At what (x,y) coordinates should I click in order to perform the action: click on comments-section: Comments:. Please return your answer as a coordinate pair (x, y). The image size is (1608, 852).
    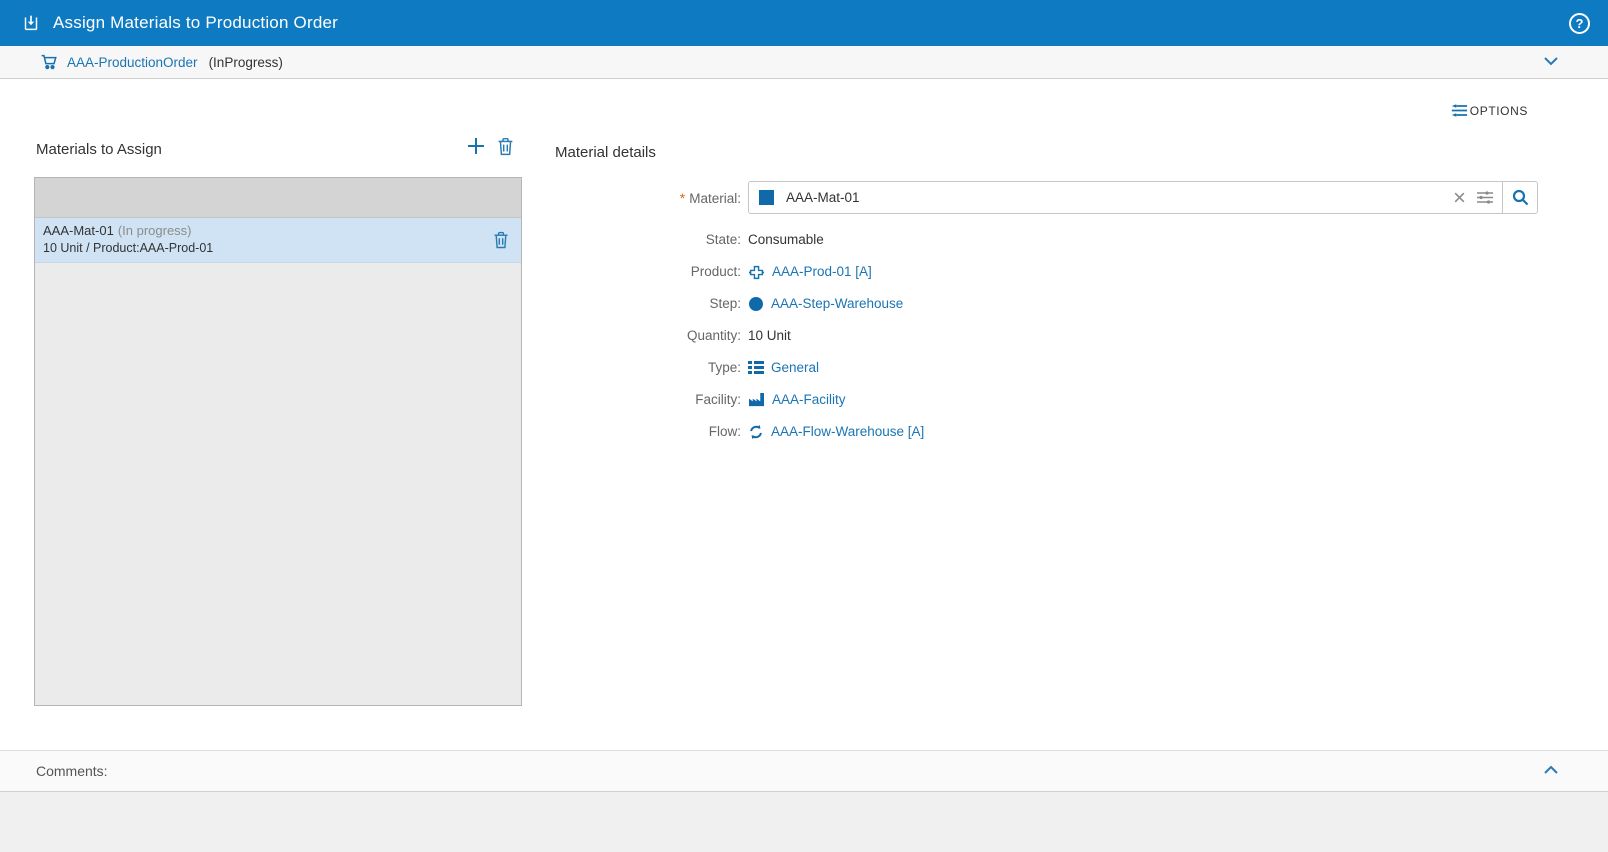
    Looking at the image, I should click on (804, 771).